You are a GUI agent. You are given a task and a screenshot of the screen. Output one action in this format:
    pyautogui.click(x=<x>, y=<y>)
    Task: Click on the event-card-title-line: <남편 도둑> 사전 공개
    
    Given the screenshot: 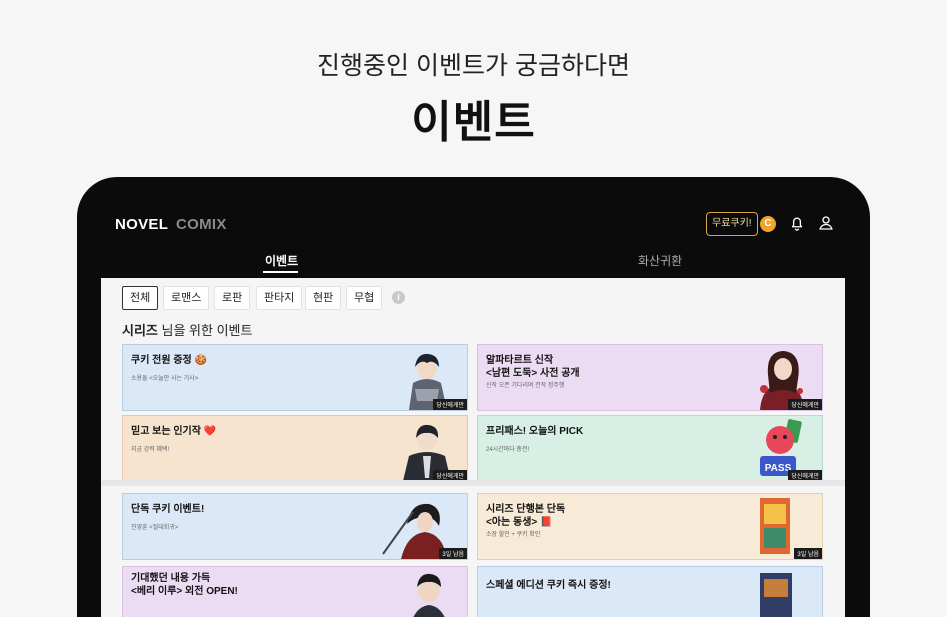 What is the action you would take?
    pyautogui.click(x=533, y=373)
    